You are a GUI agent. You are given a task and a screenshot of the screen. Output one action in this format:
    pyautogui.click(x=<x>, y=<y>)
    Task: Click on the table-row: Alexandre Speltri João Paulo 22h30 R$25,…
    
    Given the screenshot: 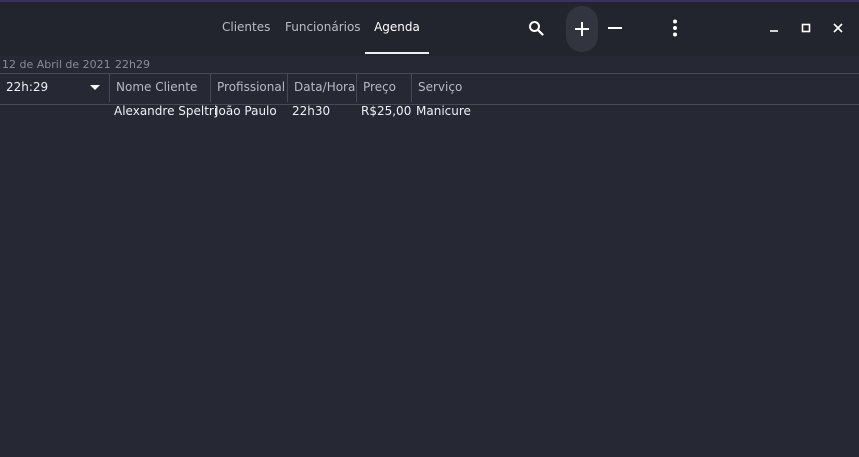 What is the action you would take?
    pyautogui.click(x=429, y=112)
    